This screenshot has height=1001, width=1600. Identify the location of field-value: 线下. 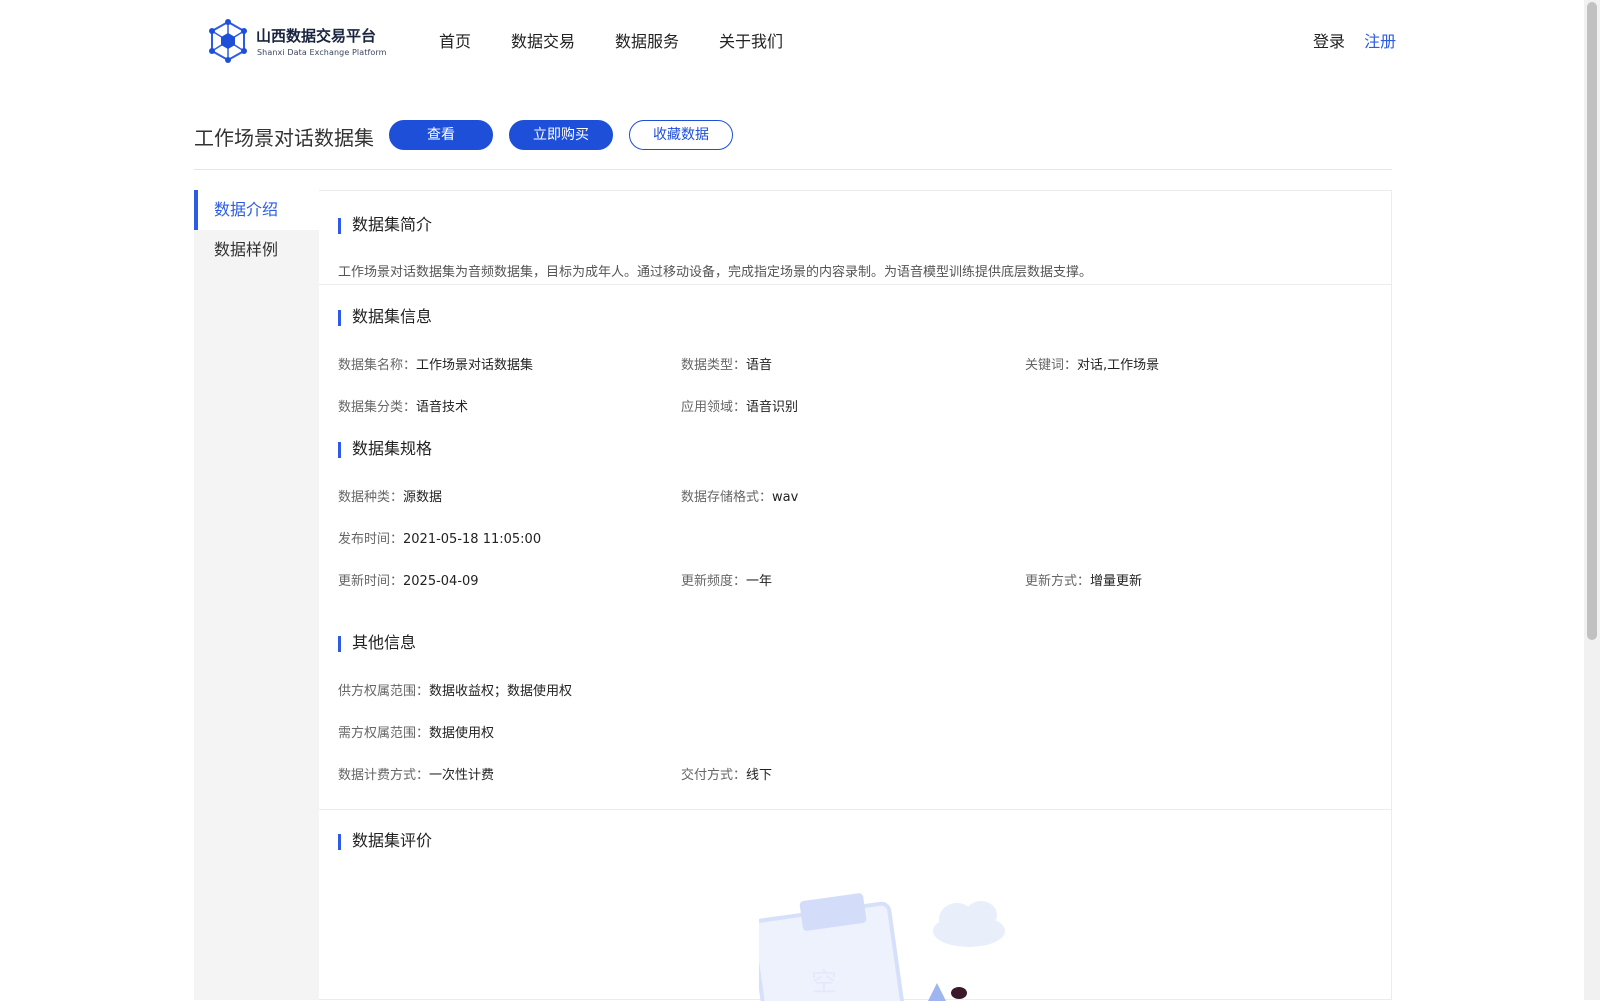
(759, 775).